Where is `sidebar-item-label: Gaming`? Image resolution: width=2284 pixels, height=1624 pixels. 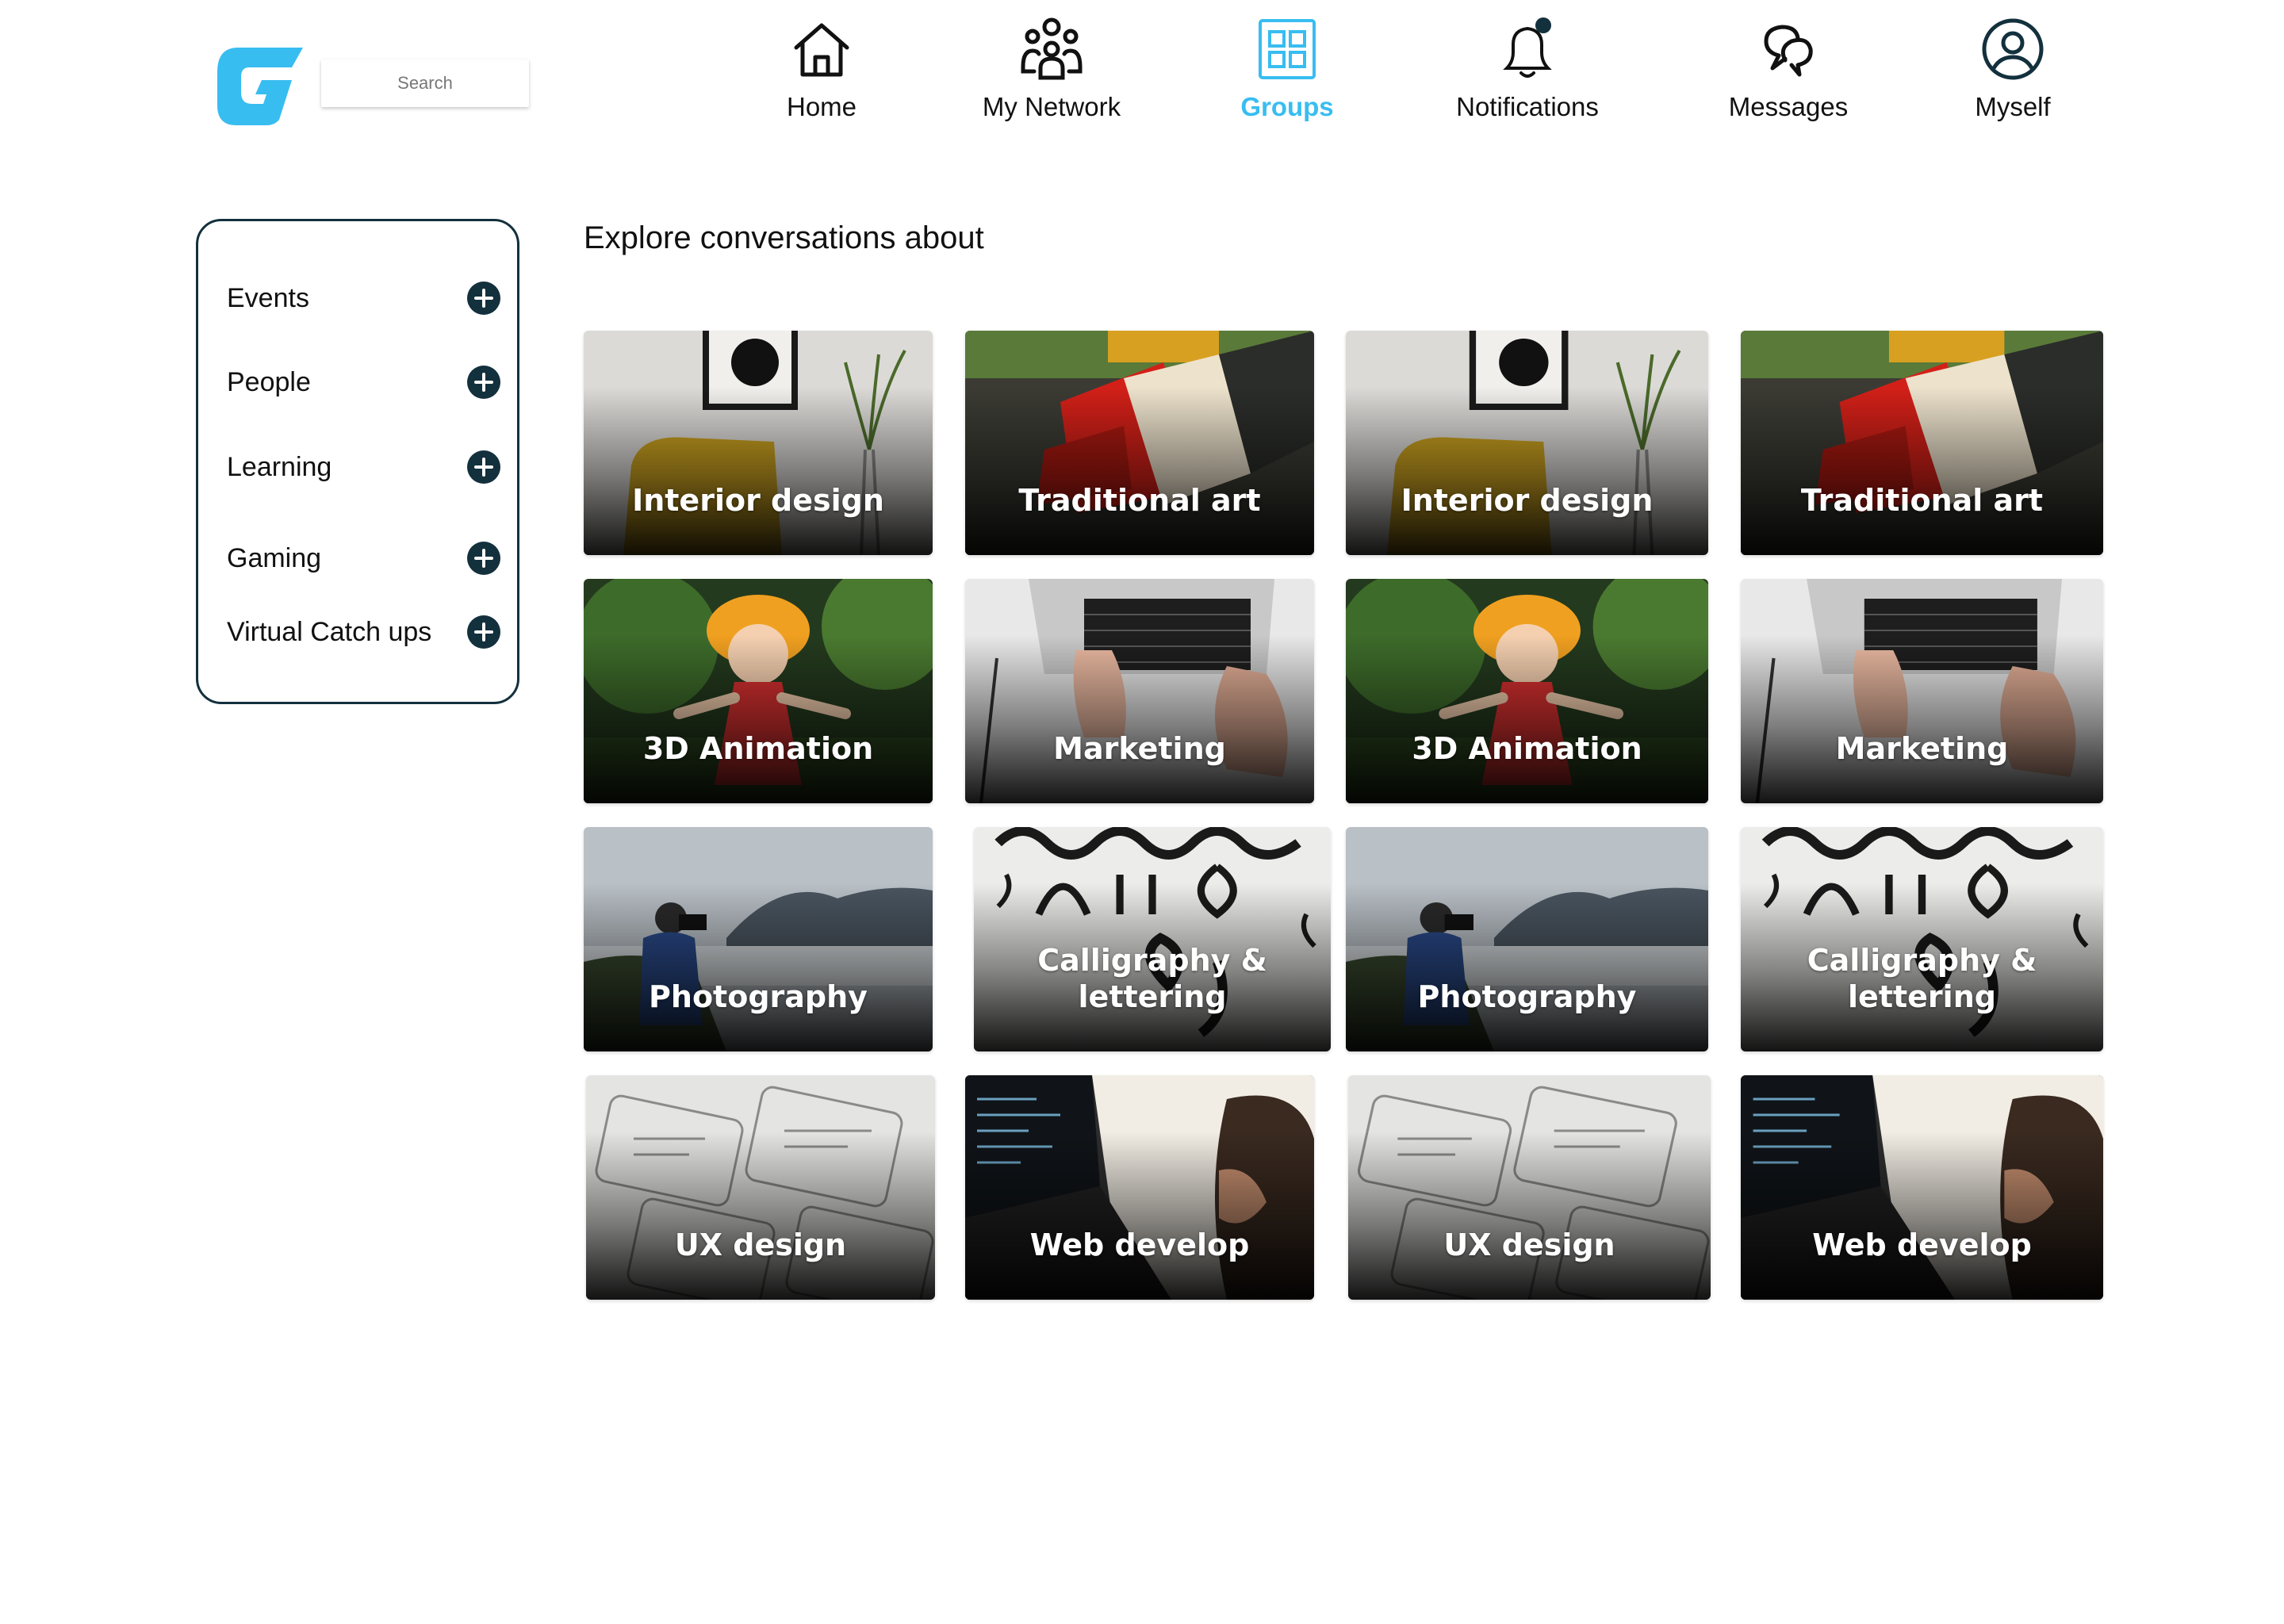 sidebar-item-label: Gaming is located at coordinates (274, 557).